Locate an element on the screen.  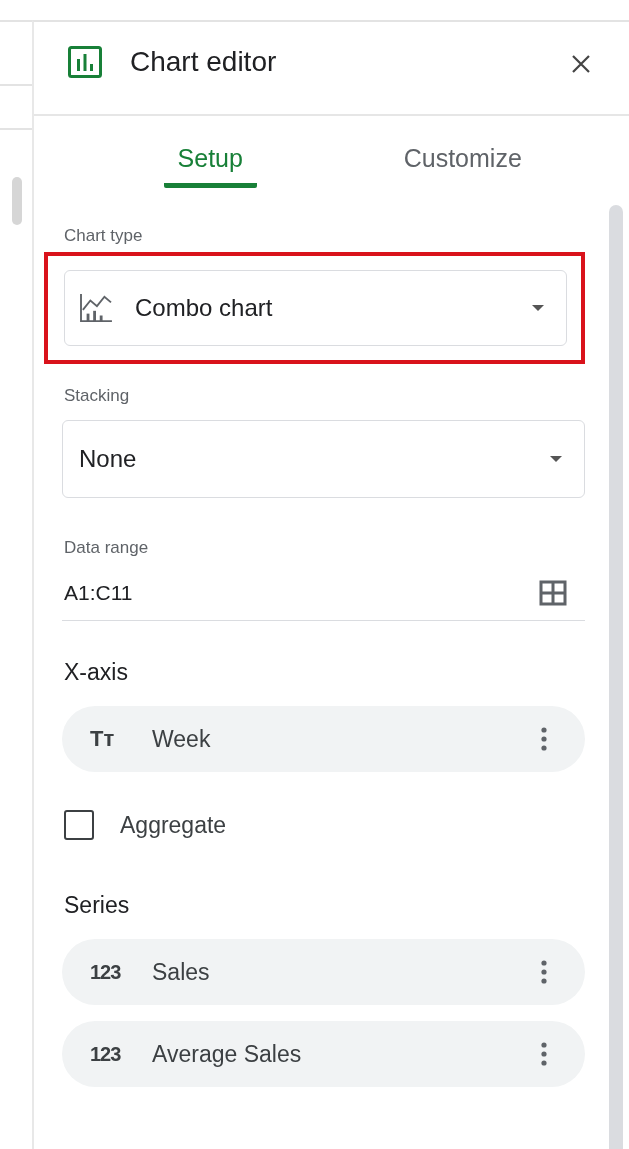
grid-icon is located at coordinates (553, 593).